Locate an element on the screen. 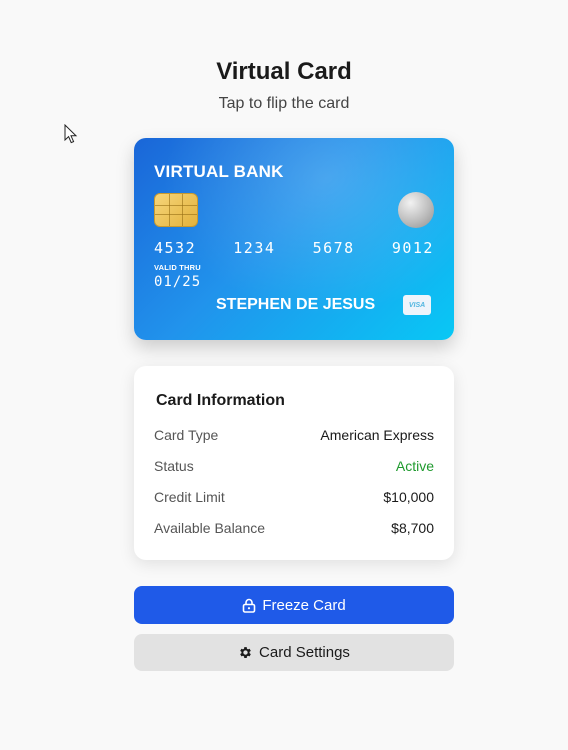  card-hologram-icon is located at coordinates (416, 210).